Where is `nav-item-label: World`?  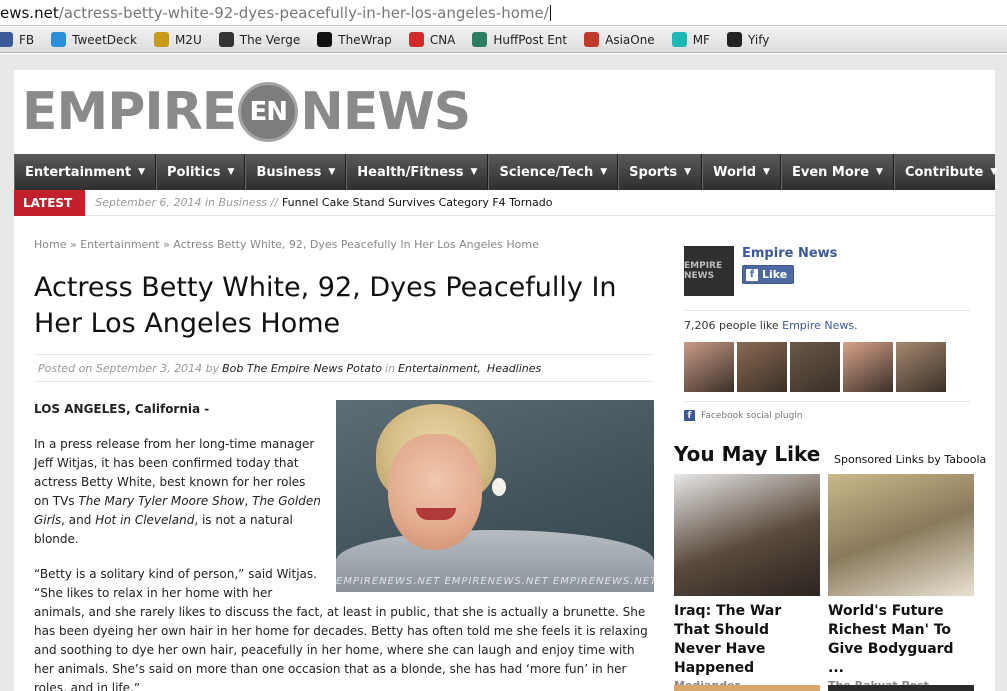 nav-item-label: World is located at coordinates (735, 172).